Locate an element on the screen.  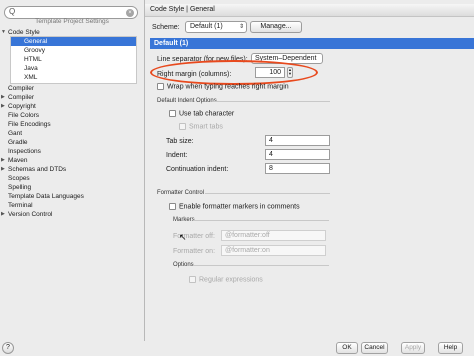
tree-item-spelling: Spelling is located at coordinates (19, 187).